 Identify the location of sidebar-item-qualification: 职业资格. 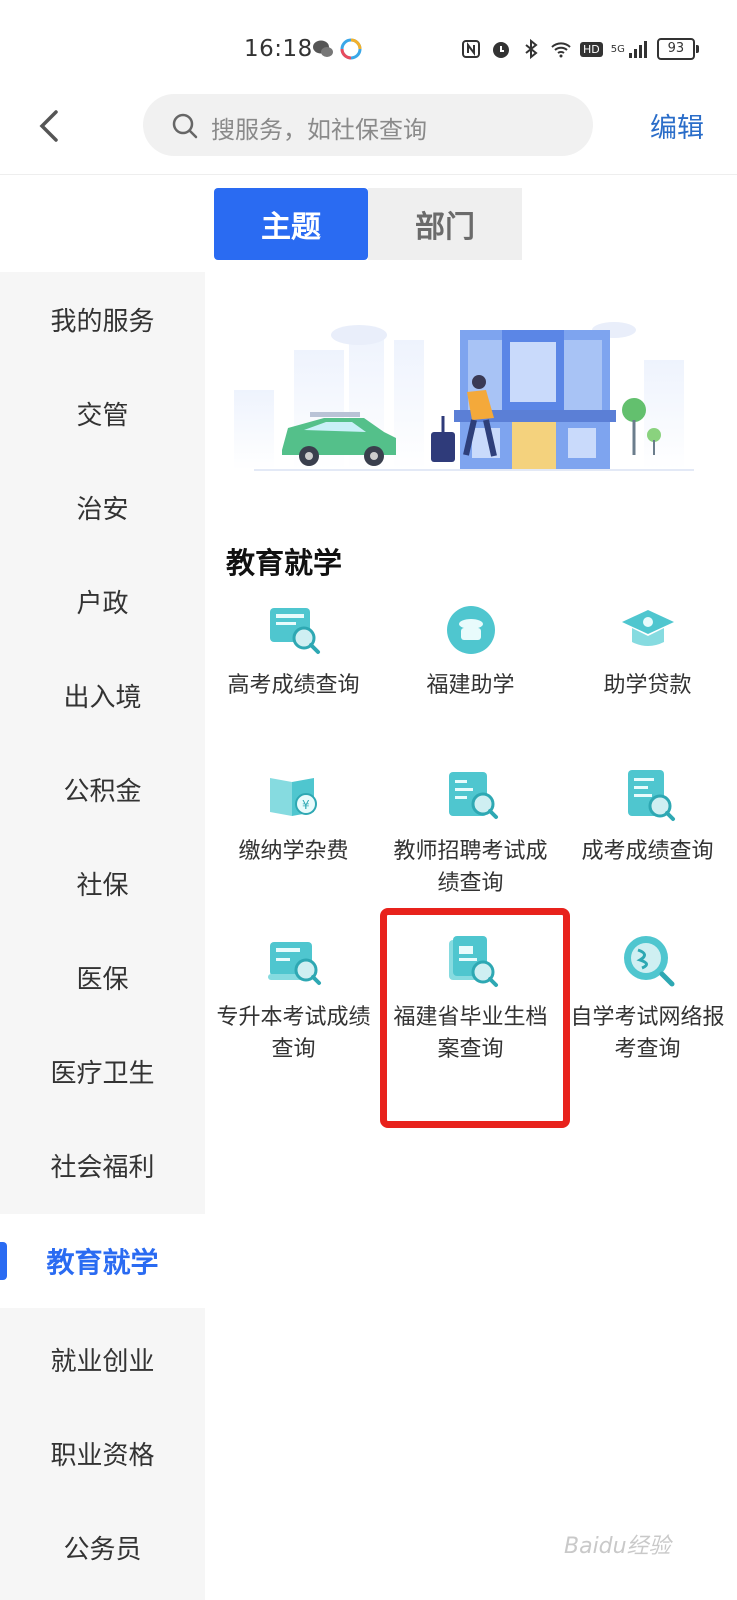
(102, 1453).